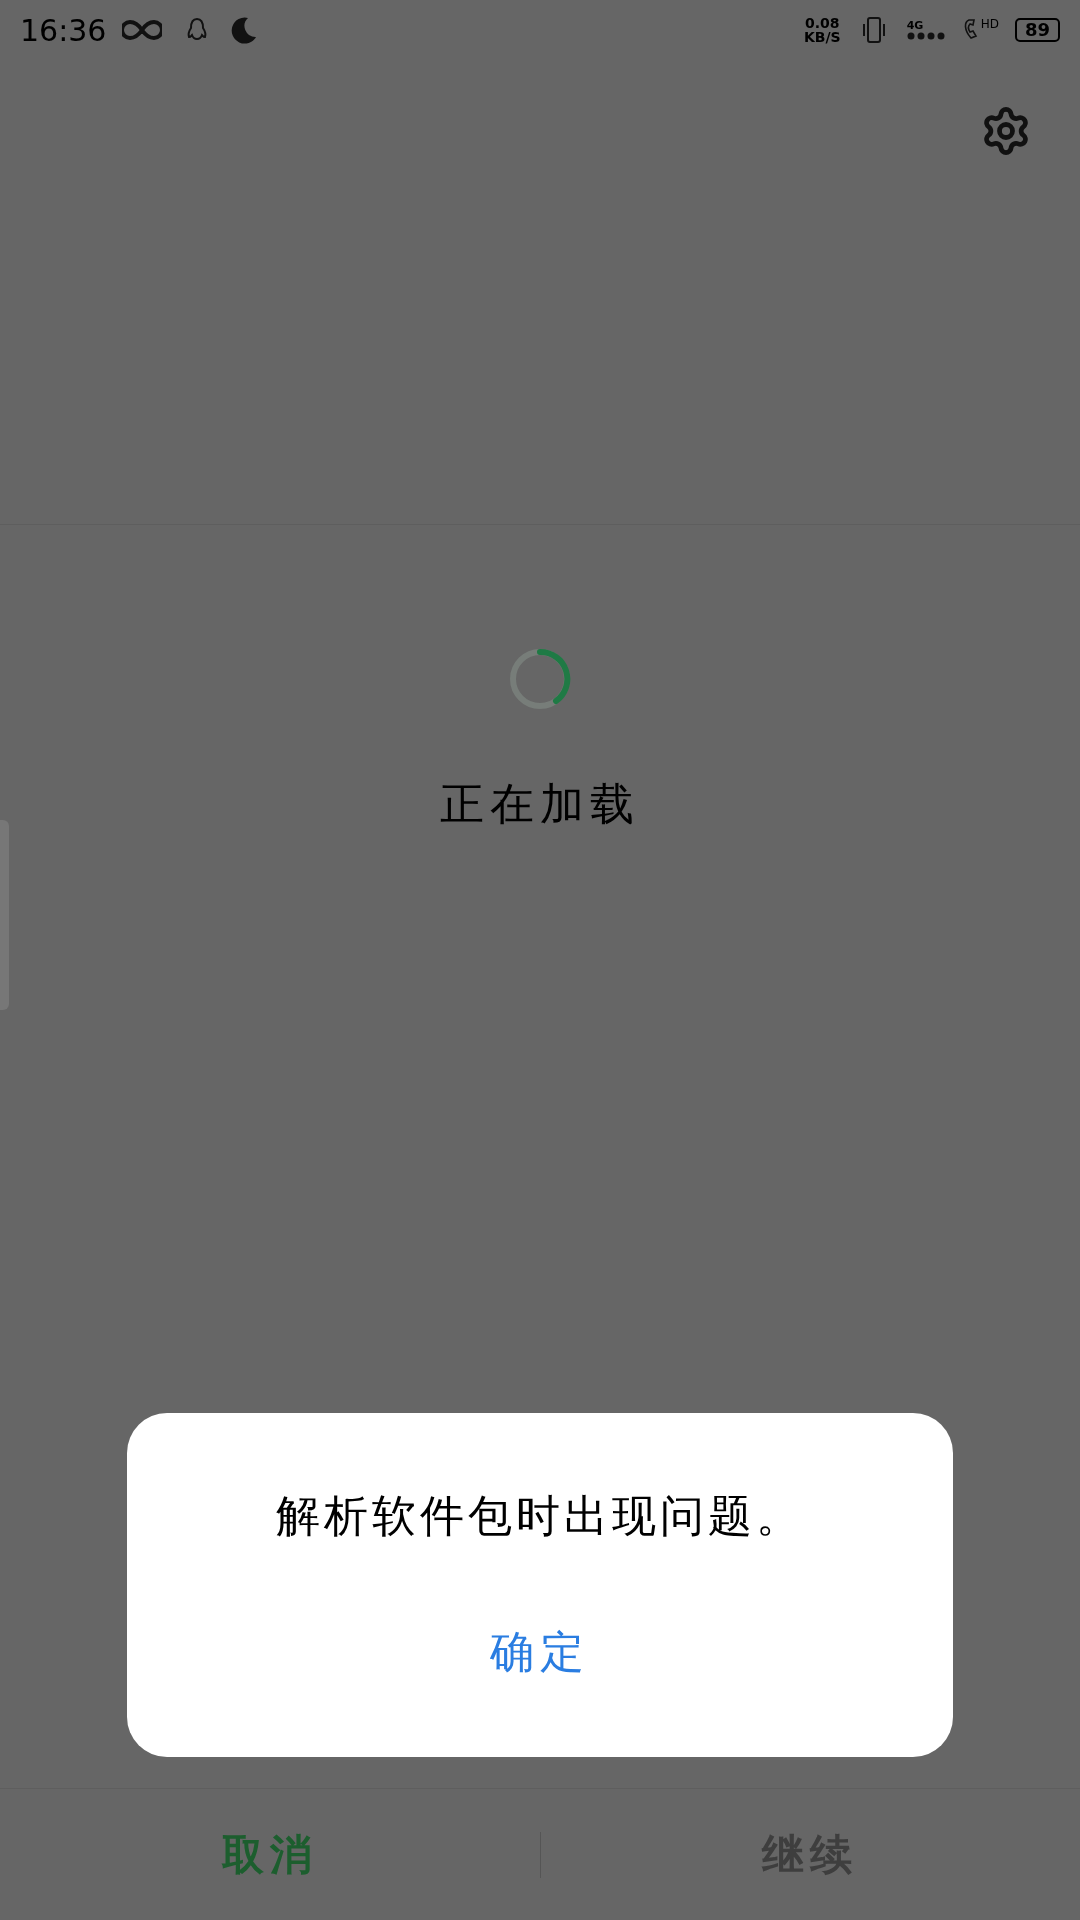 The height and width of the screenshot is (1920, 1080). What do you see at coordinates (873, 30) in the screenshot?
I see `vibrate-icon` at bounding box center [873, 30].